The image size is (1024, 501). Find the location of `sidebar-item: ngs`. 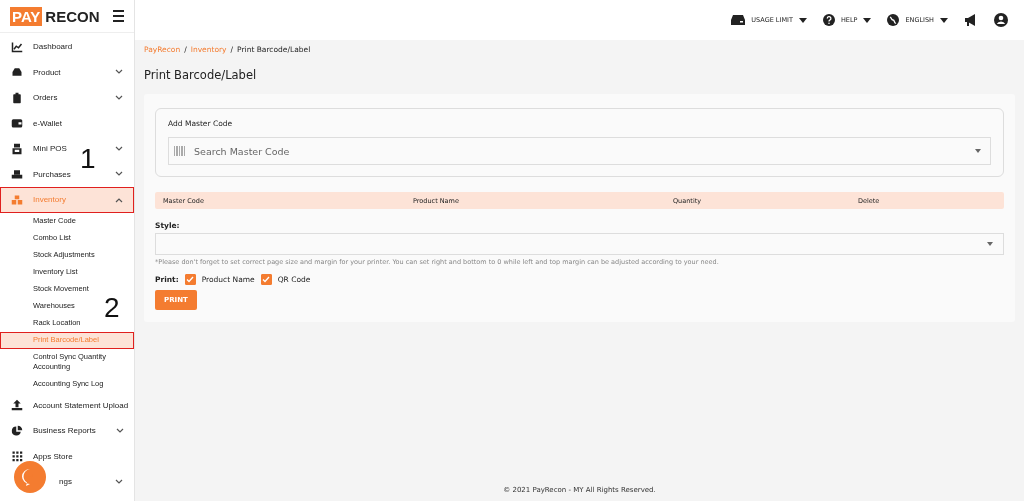

sidebar-item: ngs is located at coordinates (65, 482).